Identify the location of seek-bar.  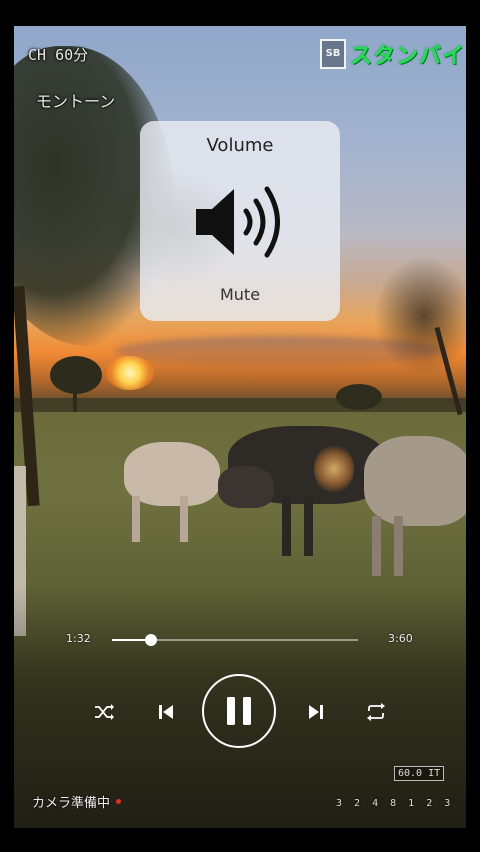
(235, 640).